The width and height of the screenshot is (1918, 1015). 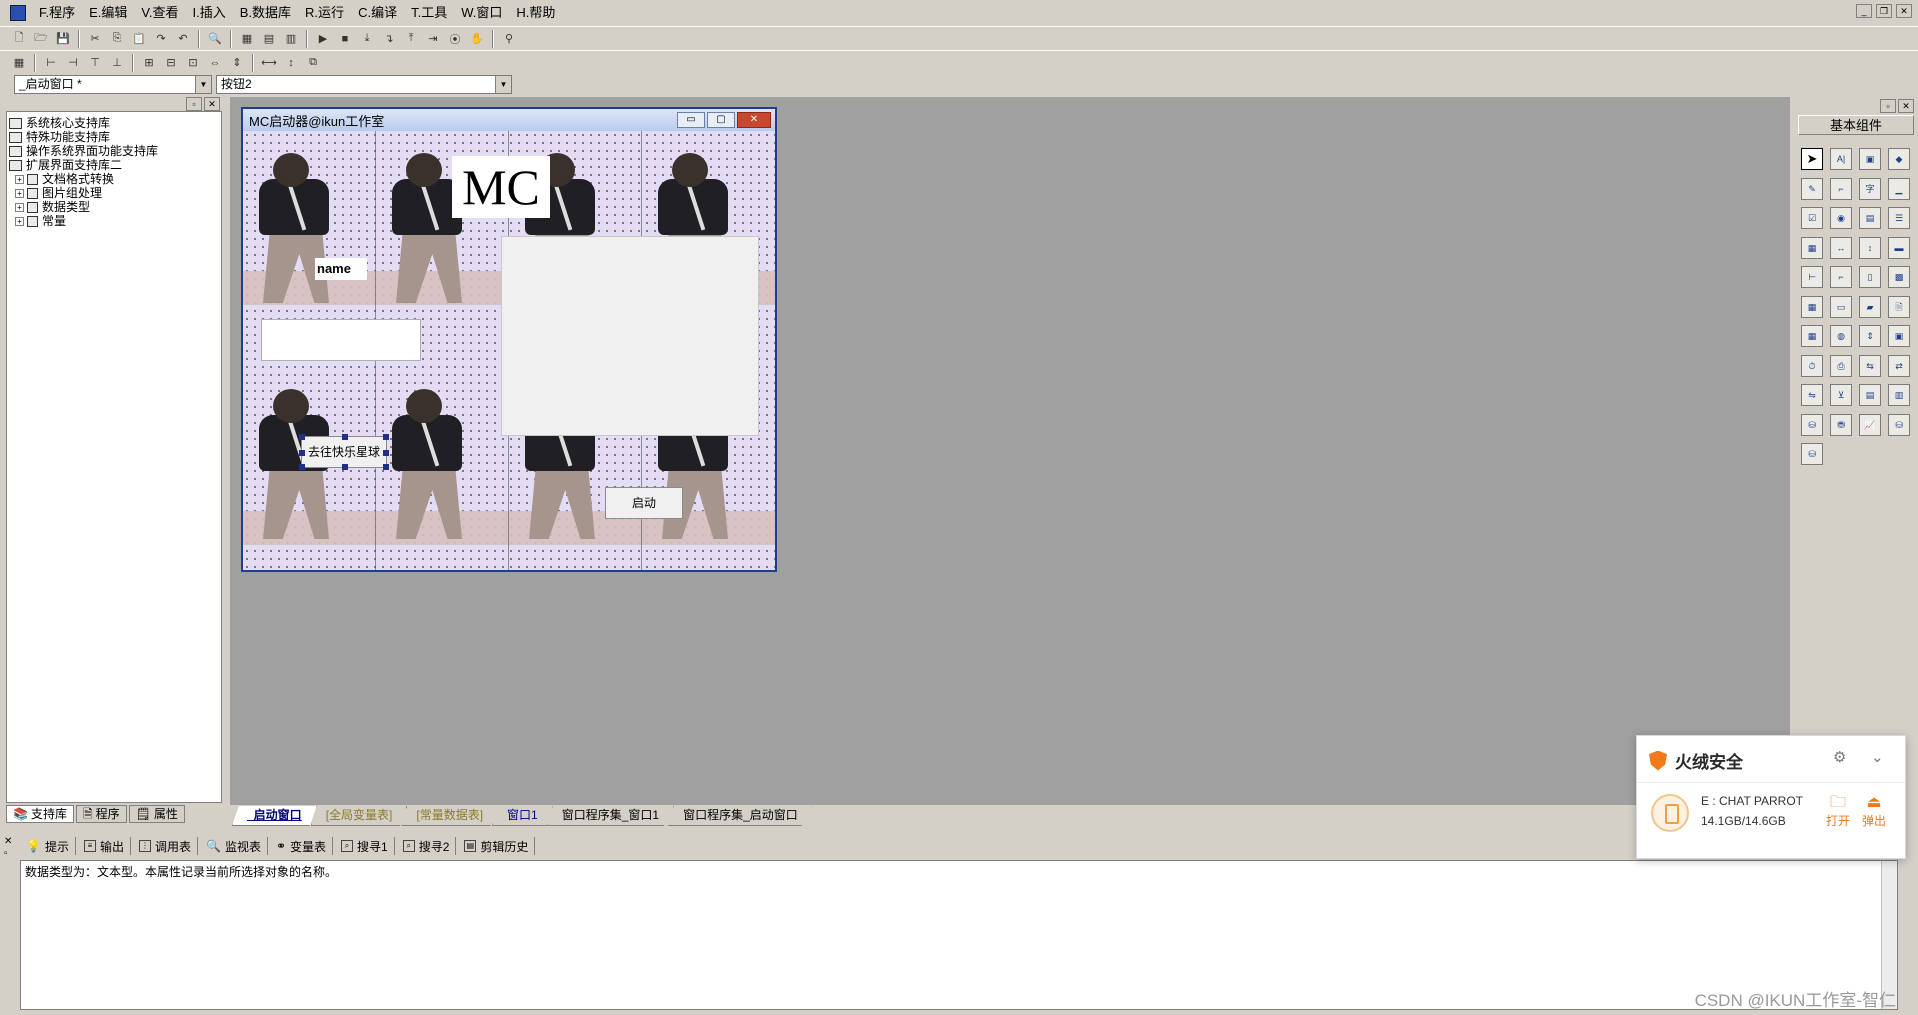 I want to click on align-top-icon: ⊤, so click(x=95, y=63).